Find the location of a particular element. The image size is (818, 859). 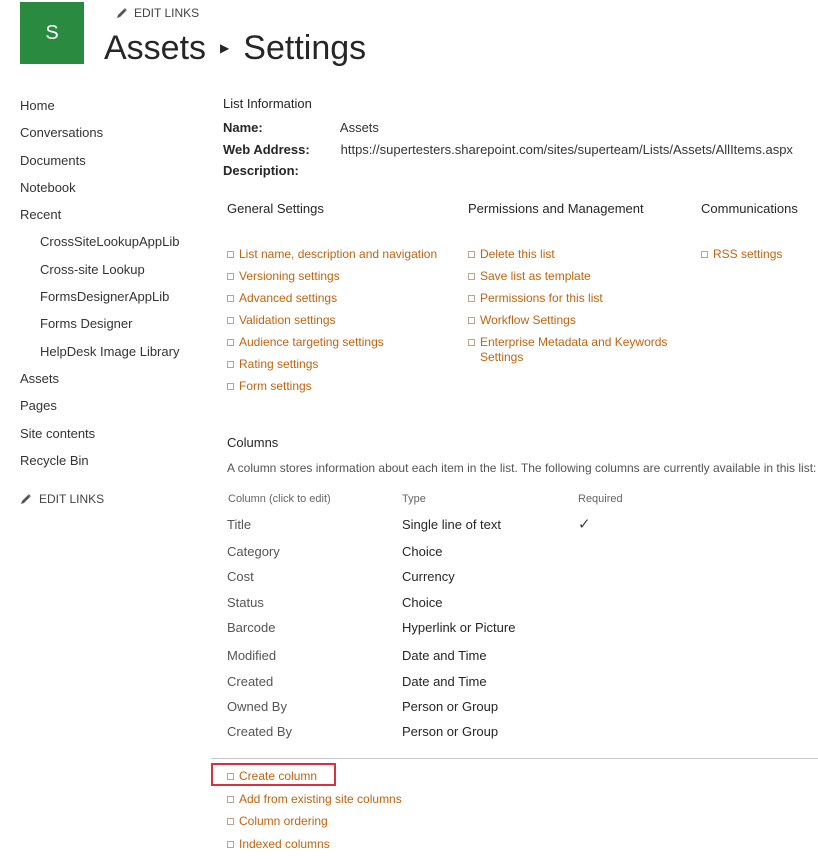

edit-links-nav-label: EDIT LINKS is located at coordinates (72, 499).